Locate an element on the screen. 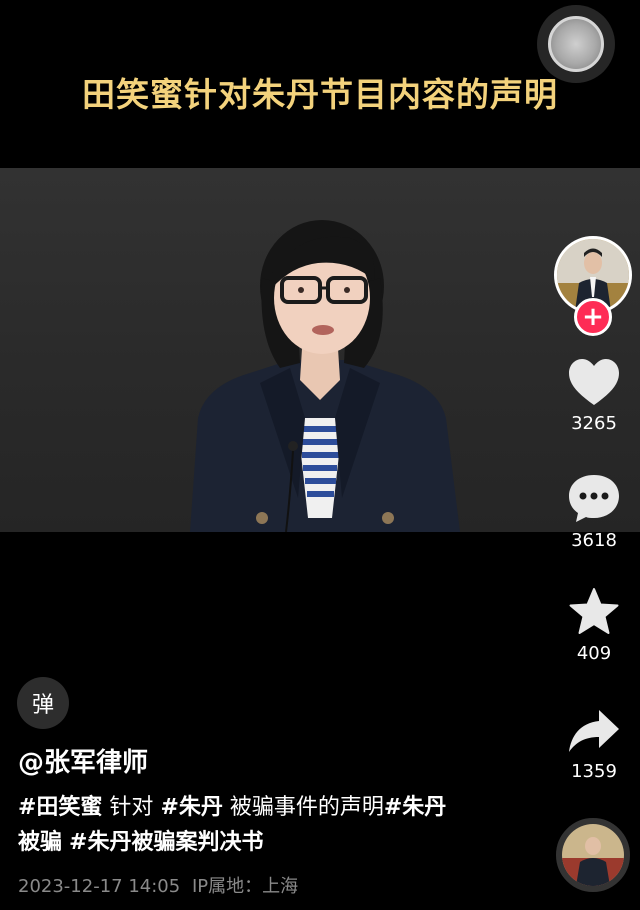 Image resolution: width=640 pixels, height=910 pixels. description-text: 针对 is located at coordinates (131, 807).